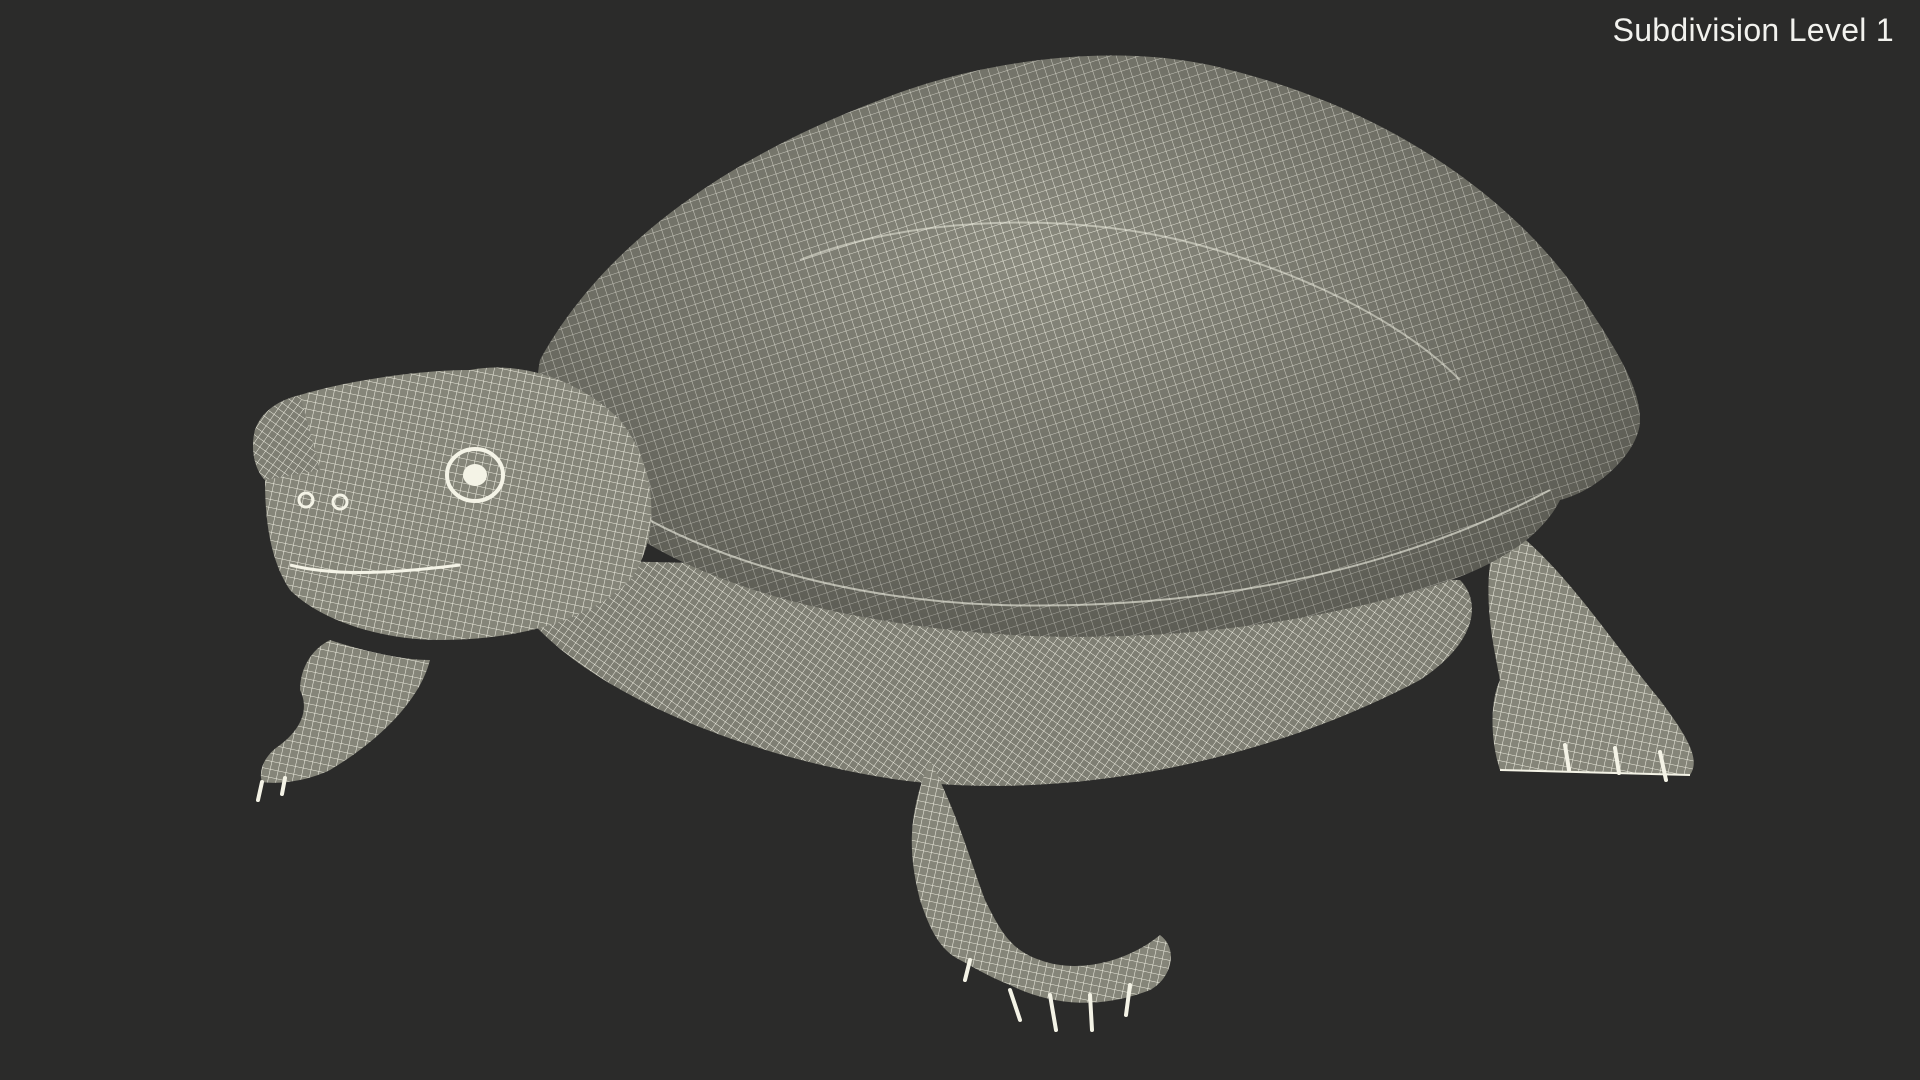  What do you see at coordinates (1041, 896) in the screenshot?
I see `front-right-leg` at bounding box center [1041, 896].